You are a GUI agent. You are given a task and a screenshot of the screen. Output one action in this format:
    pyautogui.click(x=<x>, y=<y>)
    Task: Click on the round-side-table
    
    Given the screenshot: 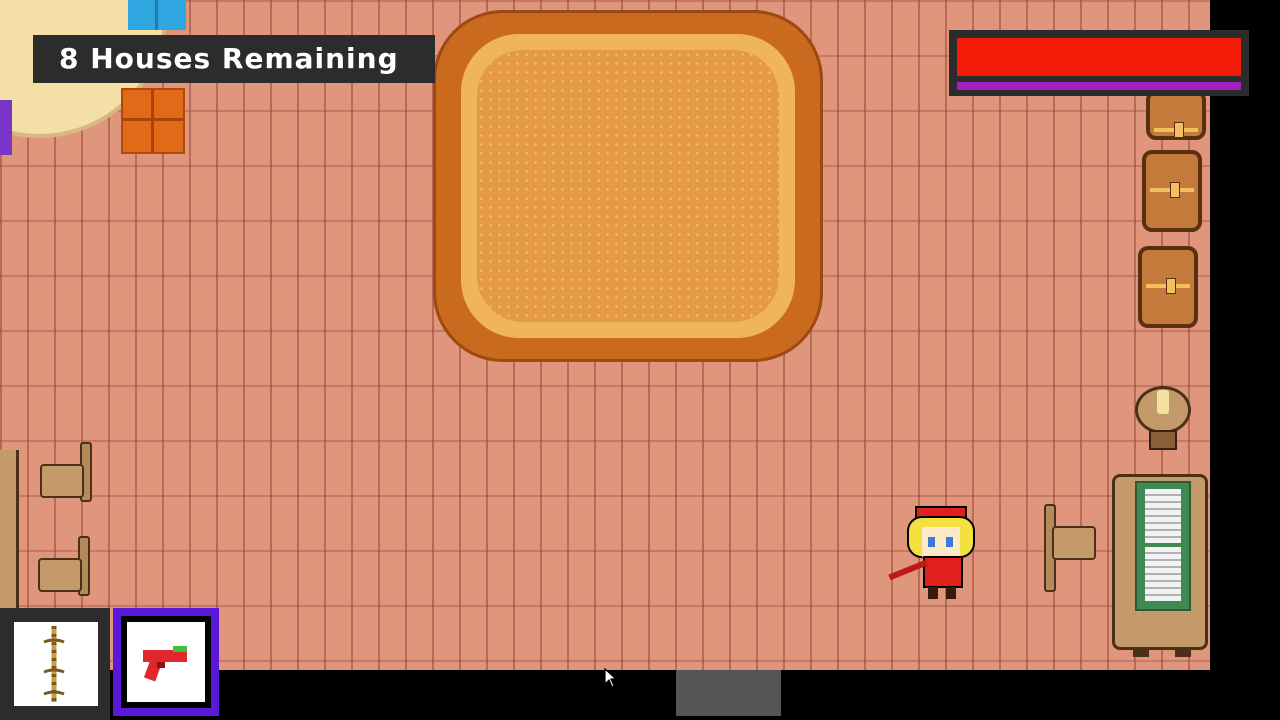 What is the action you would take?
    pyautogui.click(x=1163, y=416)
    